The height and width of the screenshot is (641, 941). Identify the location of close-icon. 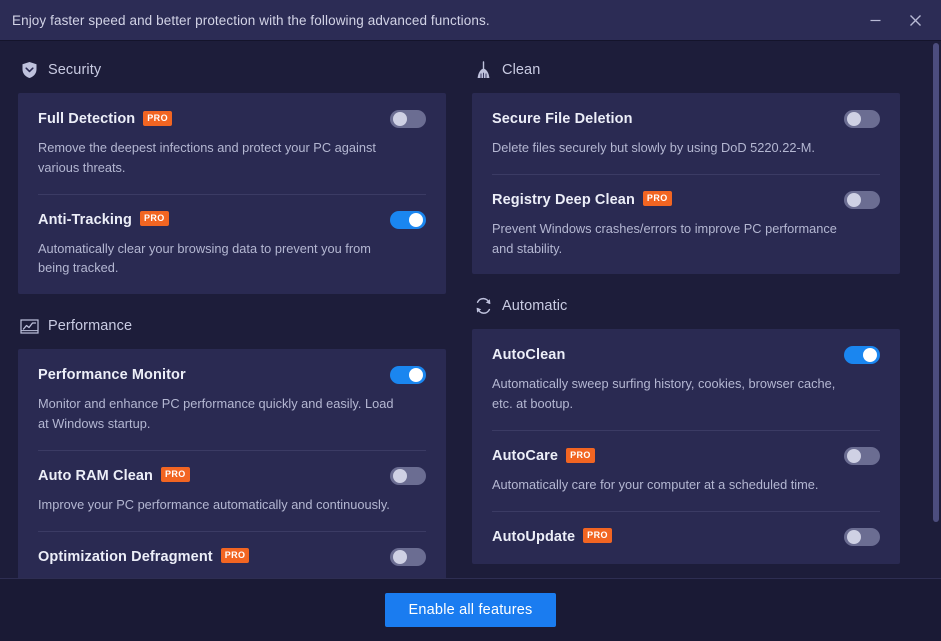
(915, 20).